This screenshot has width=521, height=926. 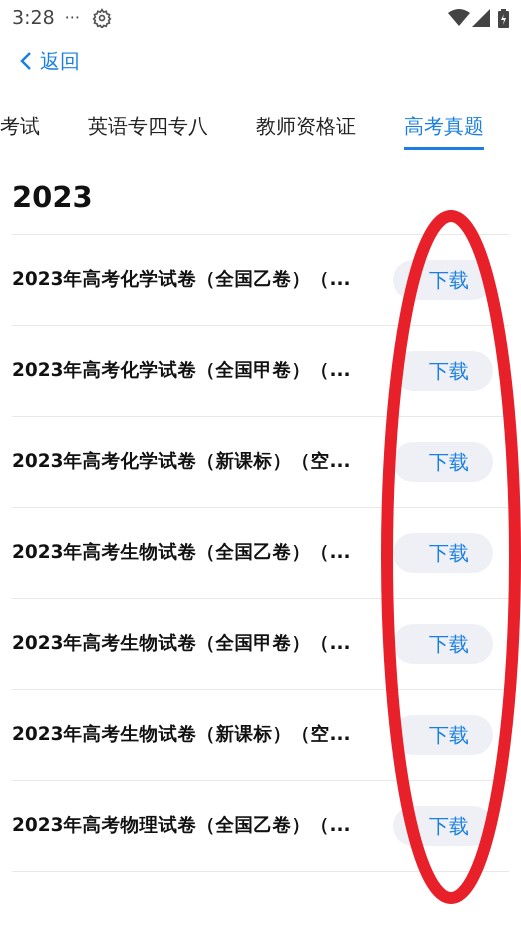 I want to click on status-time: 3:28, so click(x=33, y=18).